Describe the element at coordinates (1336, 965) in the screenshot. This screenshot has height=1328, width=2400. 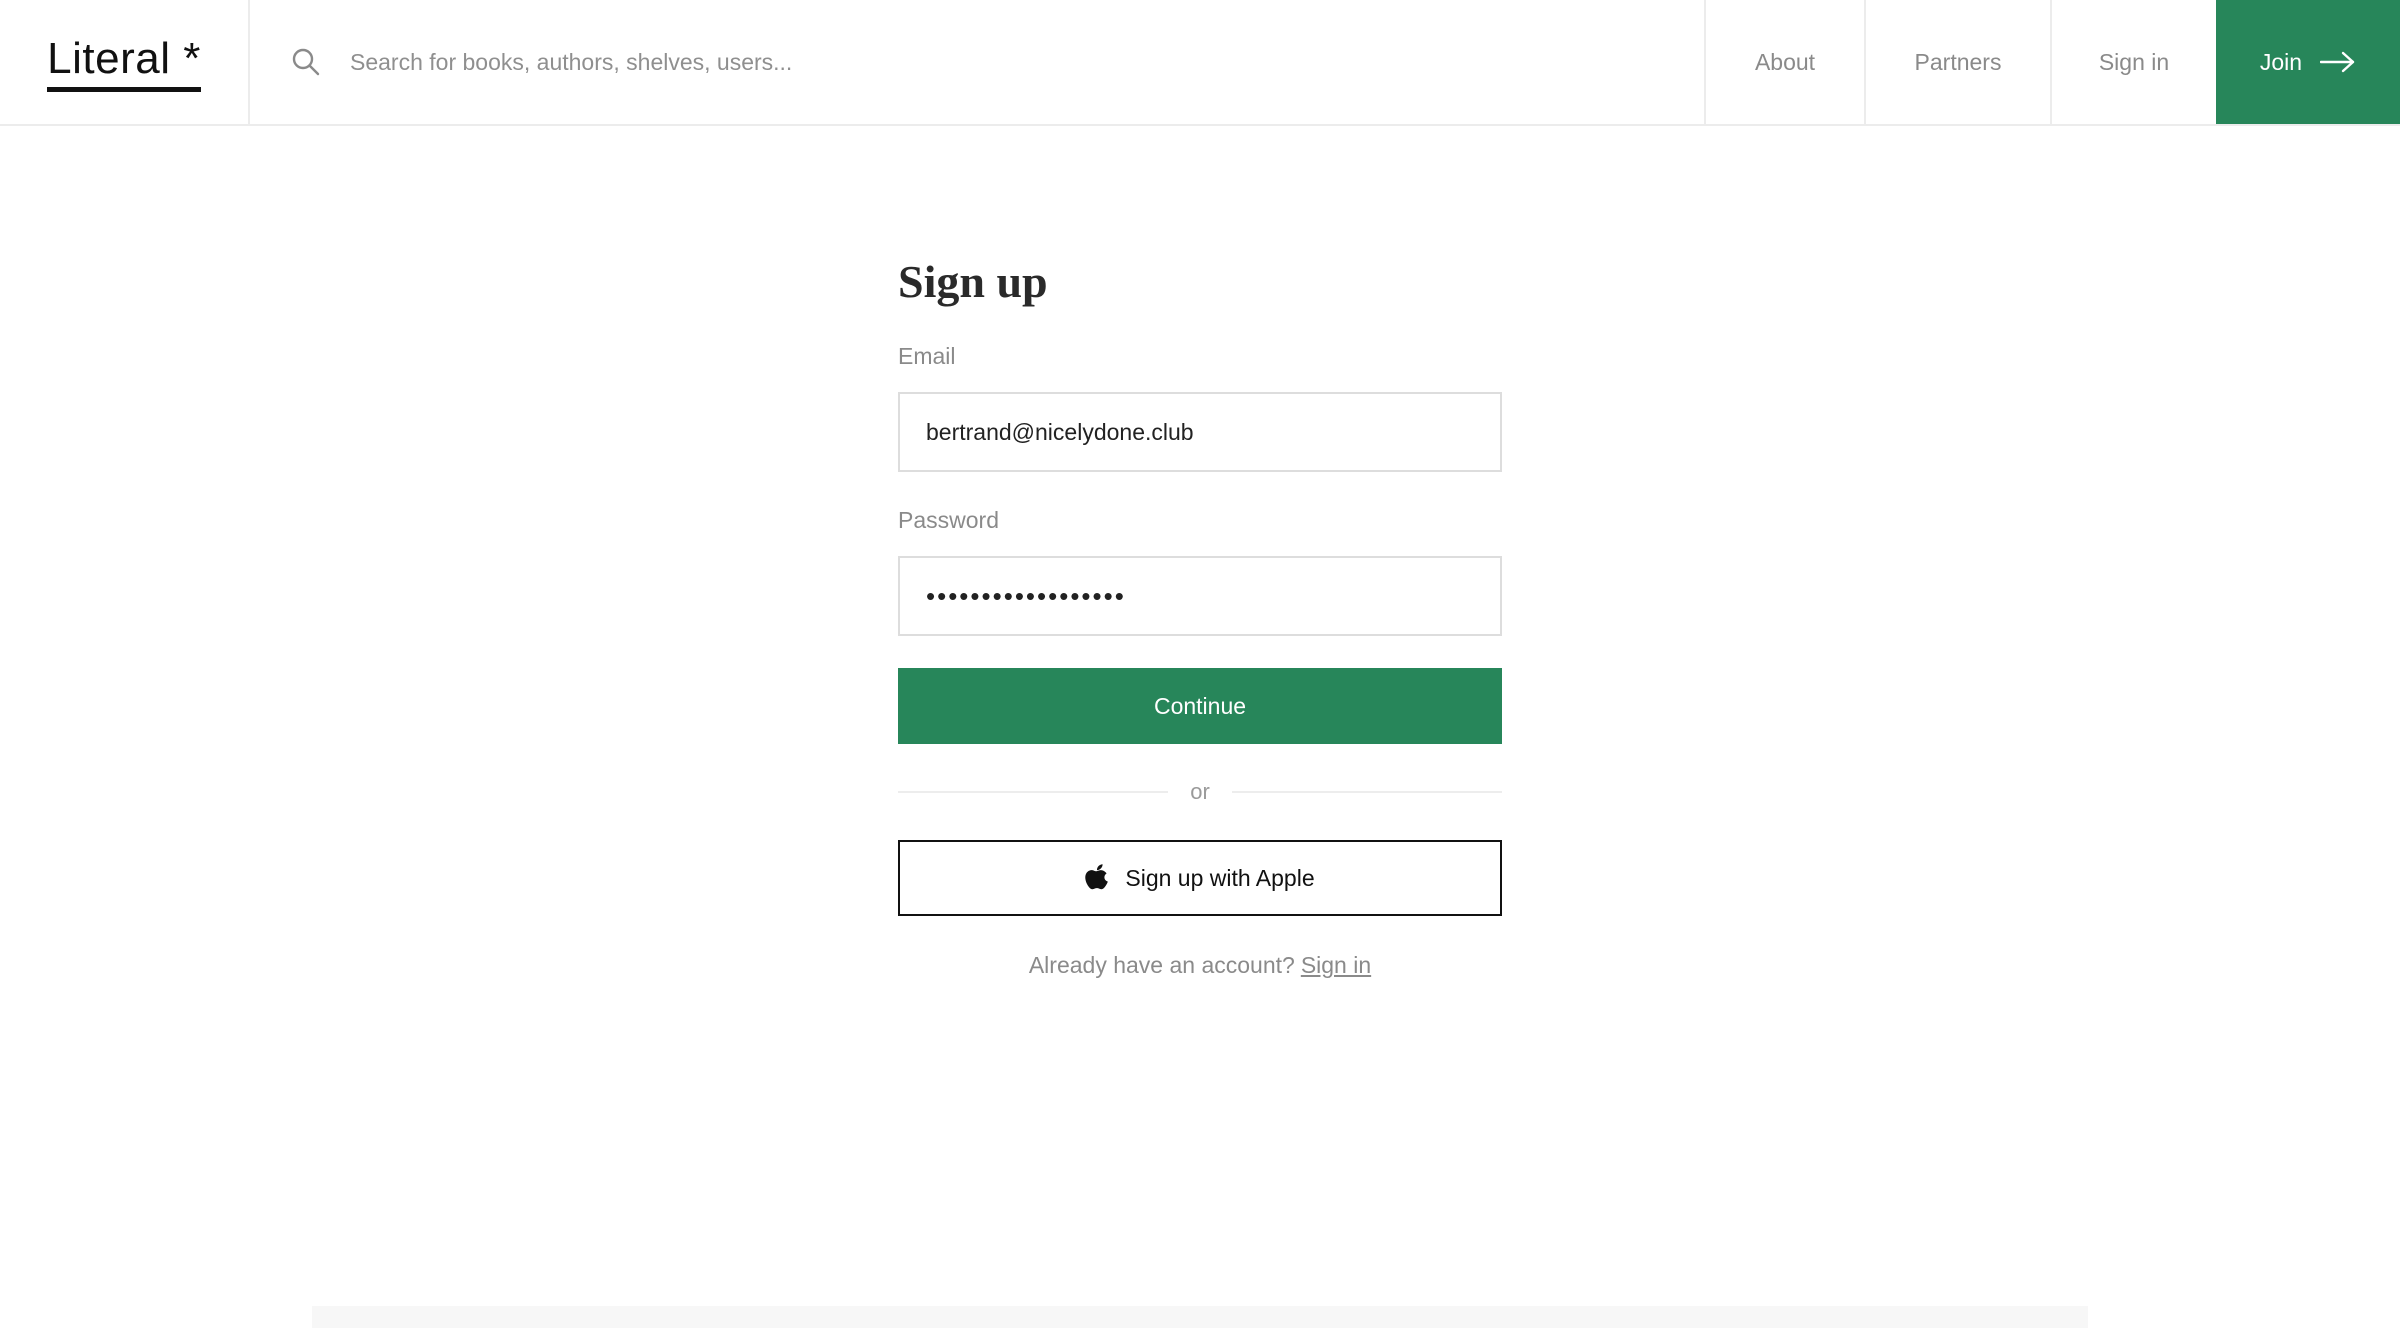
I see `sign-in-link: Sign in` at that location.